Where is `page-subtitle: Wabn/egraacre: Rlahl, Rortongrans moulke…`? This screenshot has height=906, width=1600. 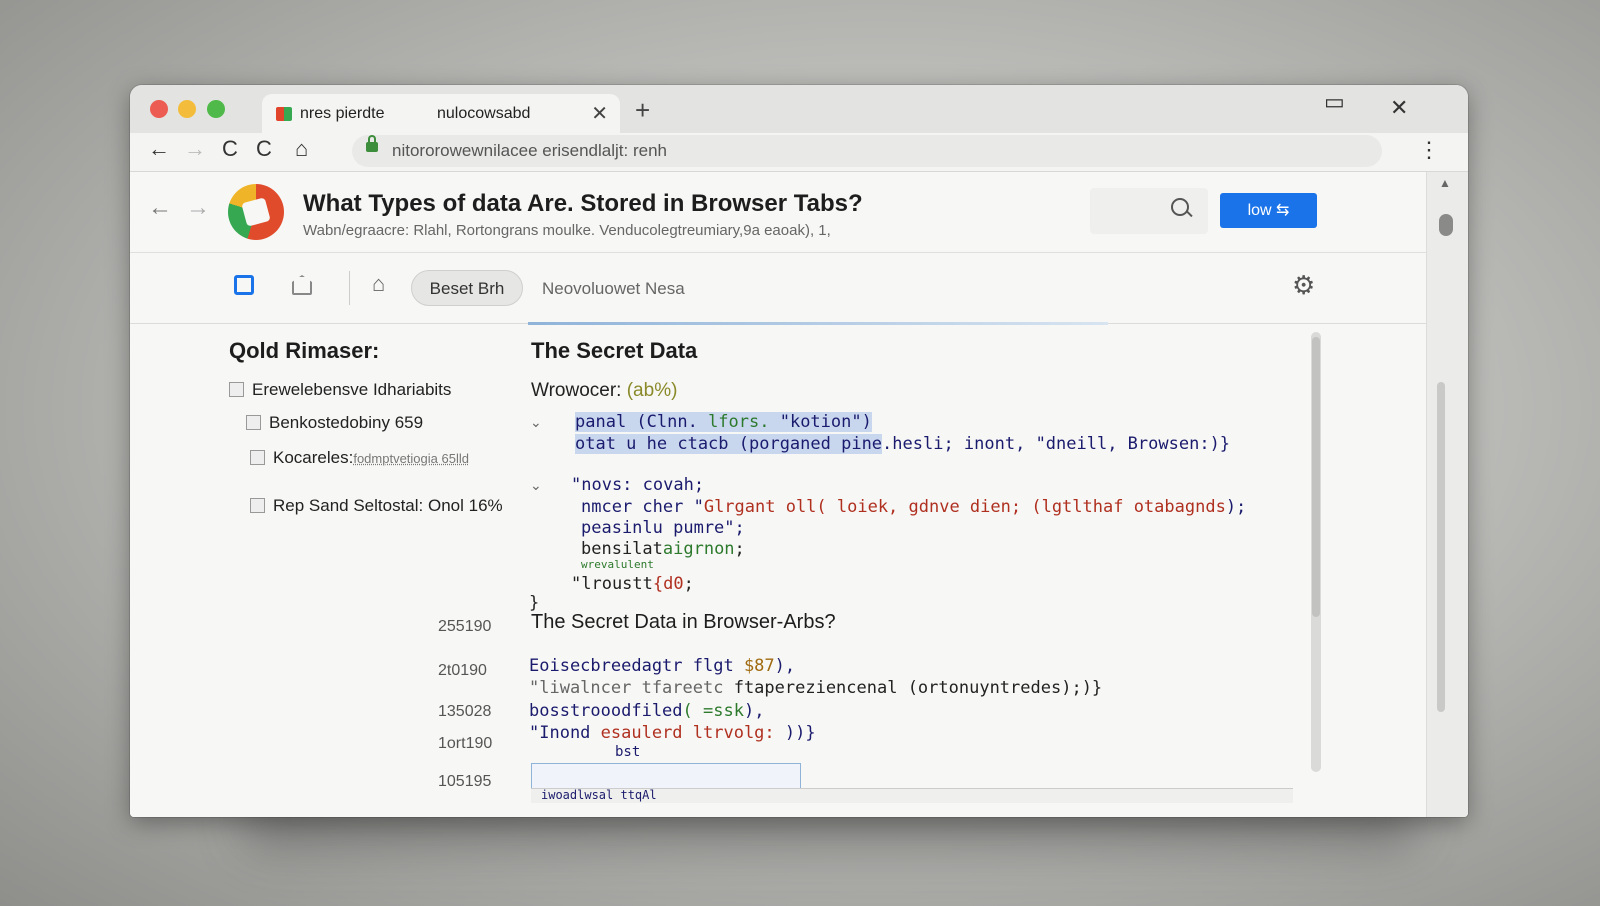
page-subtitle: Wabn/egraacre: Rlahl, Rortongrans moulke… is located at coordinates (567, 230).